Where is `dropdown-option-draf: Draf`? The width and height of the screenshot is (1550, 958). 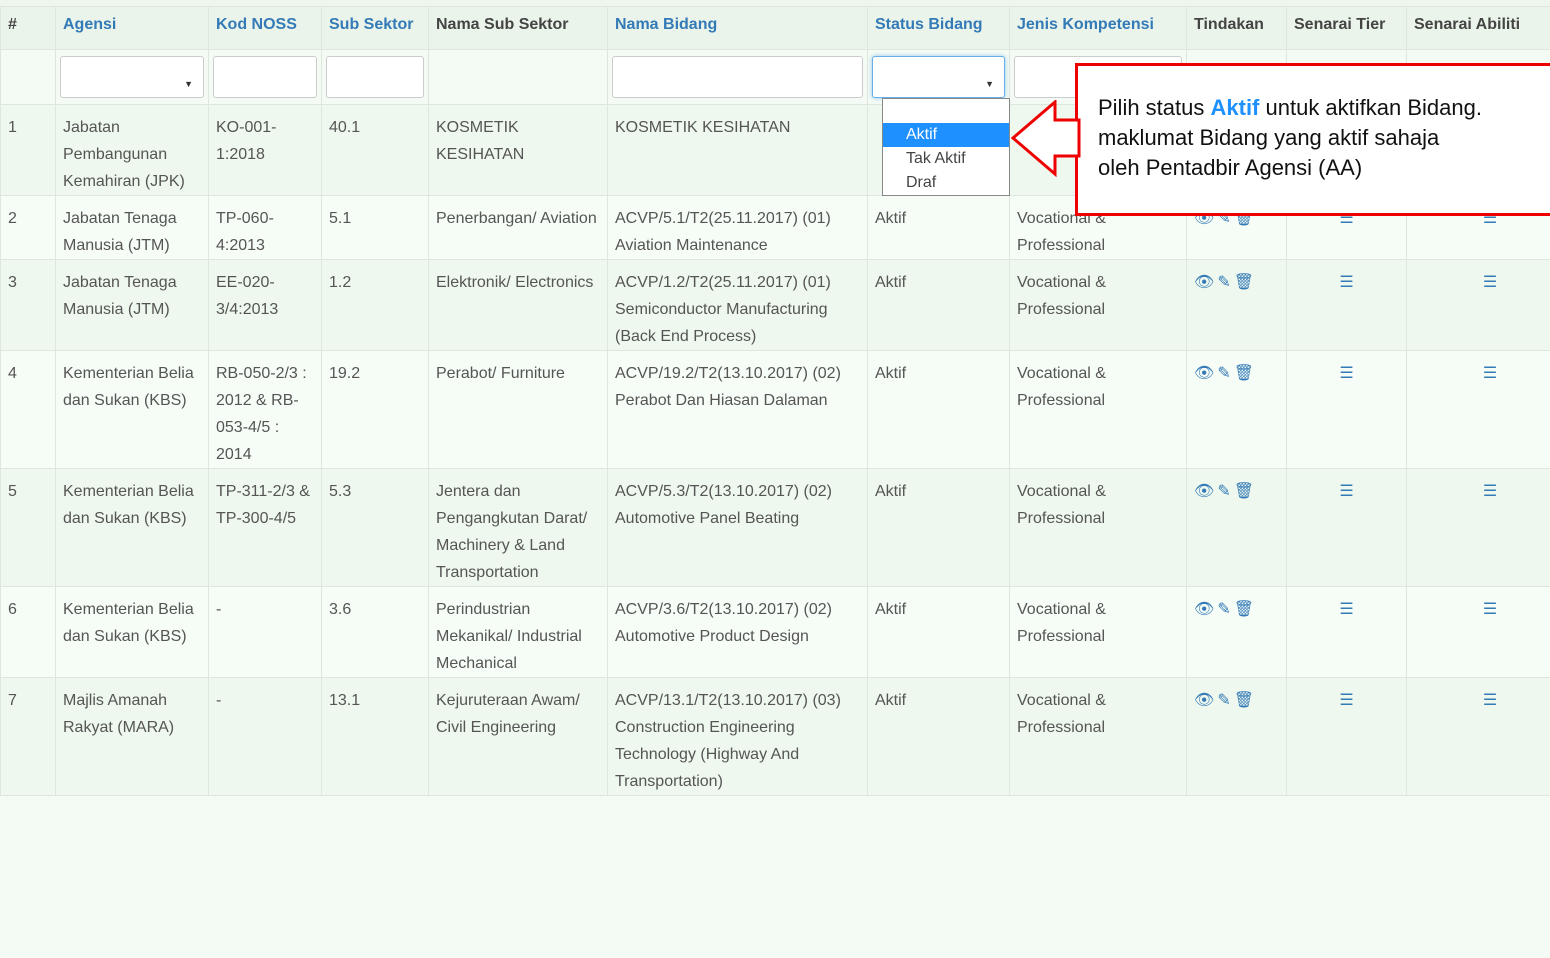 dropdown-option-draf: Draf is located at coordinates (946, 183).